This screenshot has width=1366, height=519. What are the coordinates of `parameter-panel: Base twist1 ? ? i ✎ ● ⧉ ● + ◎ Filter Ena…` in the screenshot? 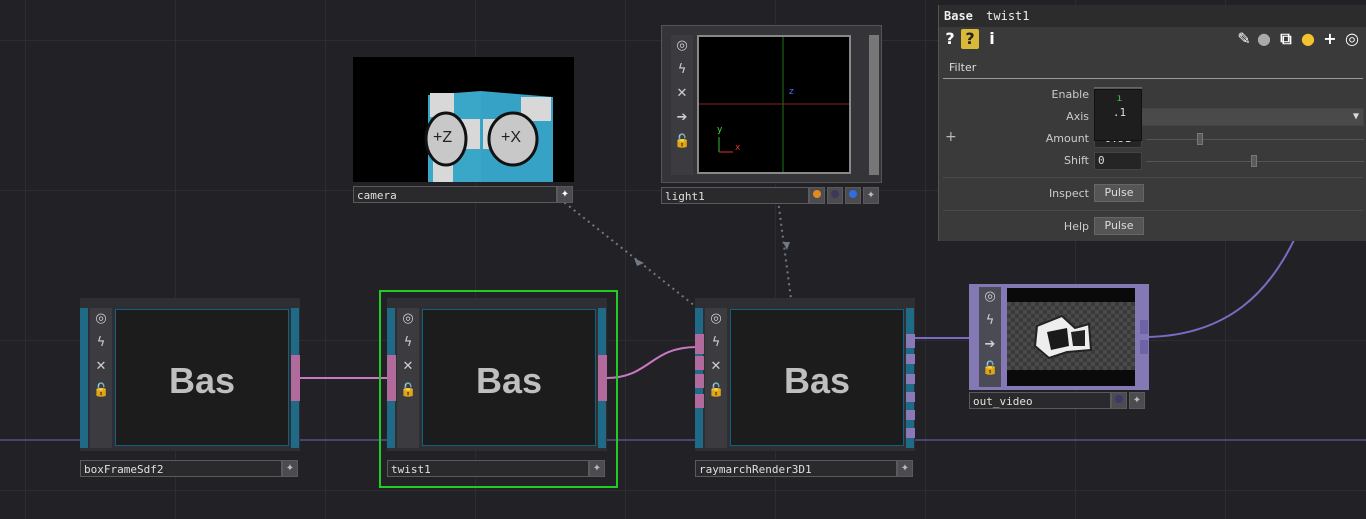 It's located at (1152, 123).